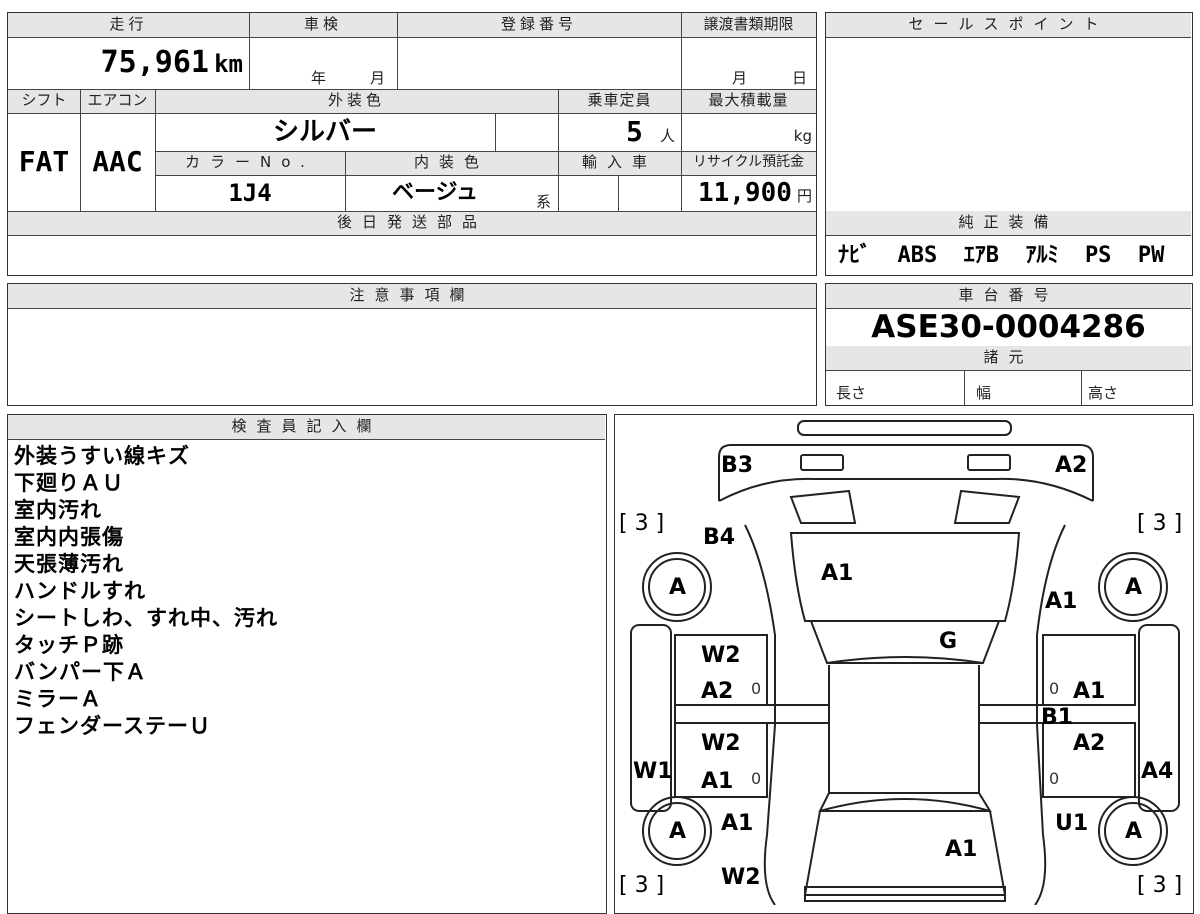 This screenshot has height=914, width=1200. I want to click on recycle-unit: 円, so click(804, 196).